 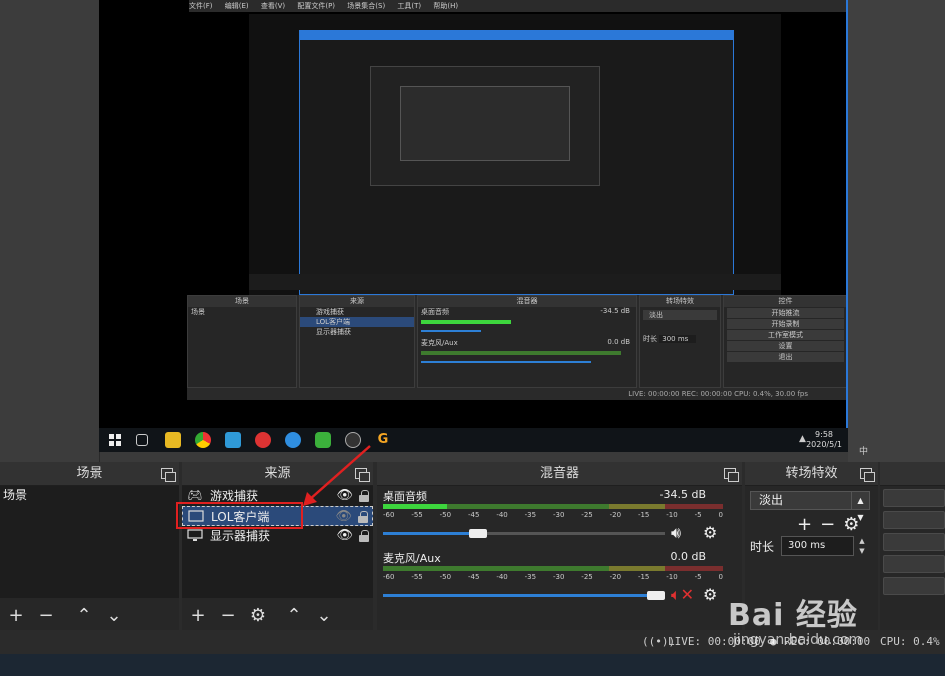 I want to click on duration-spinner-icon: ▲ ▼, so click(x=862, y=546).